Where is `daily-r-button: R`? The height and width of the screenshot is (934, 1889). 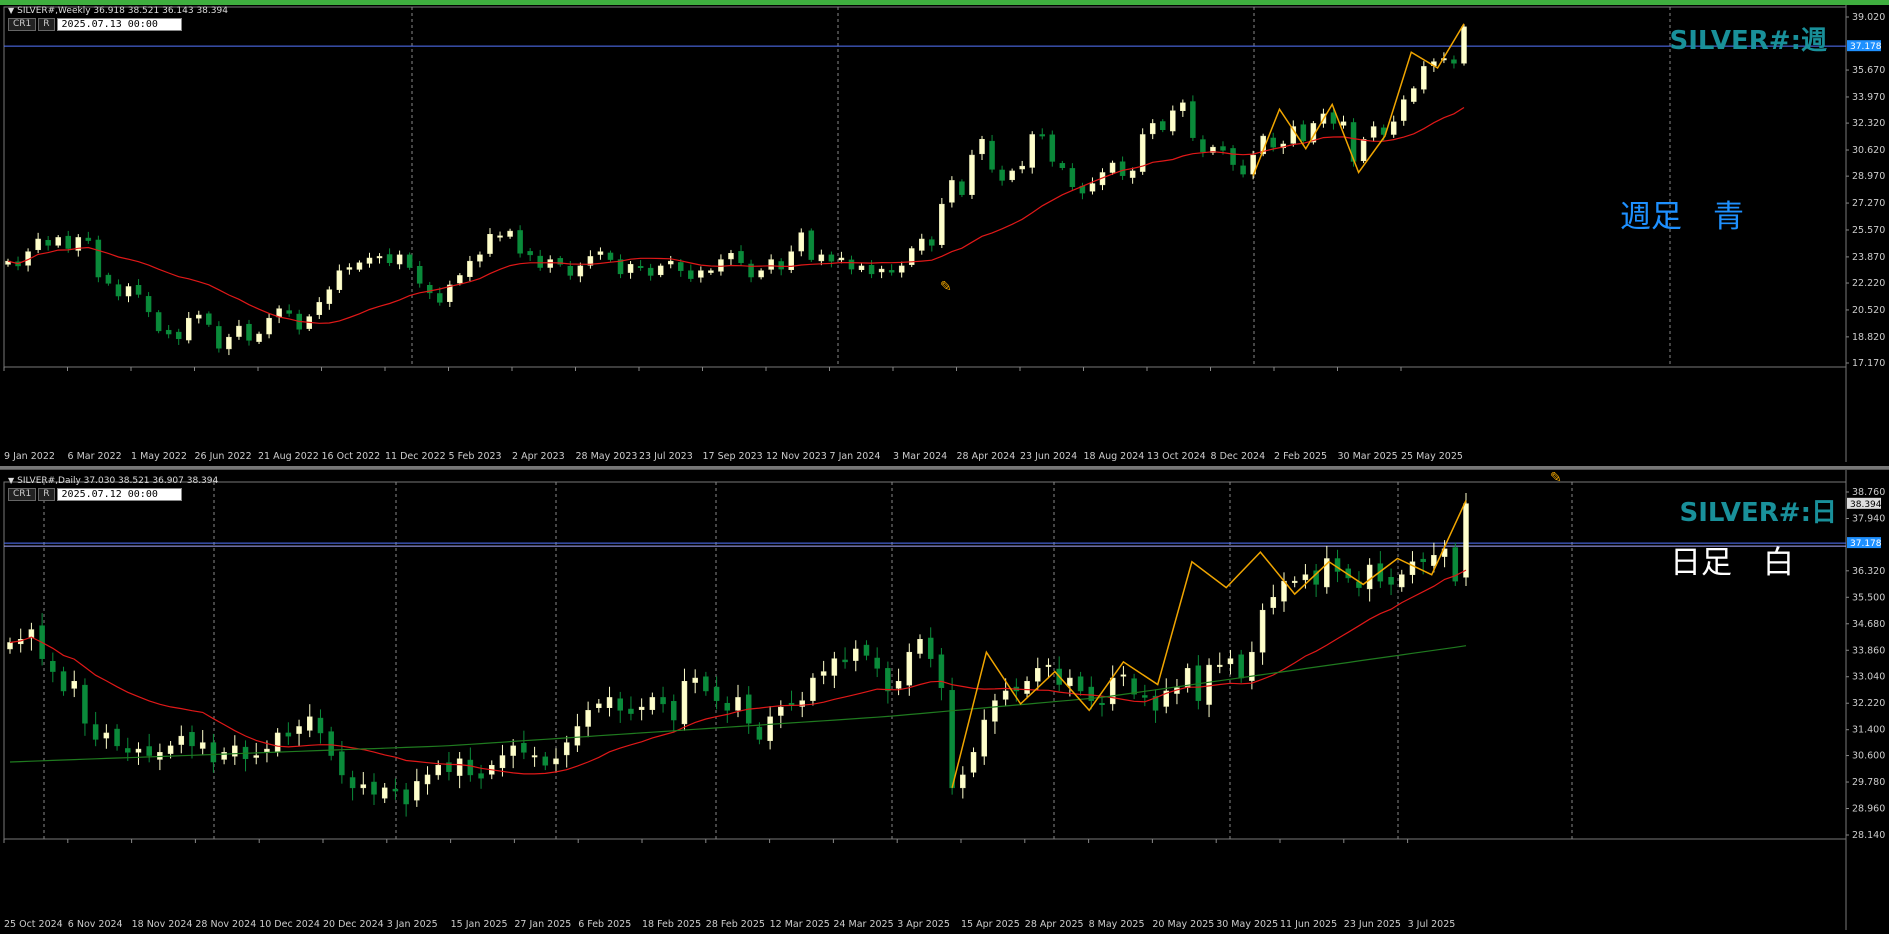 daily-r-button: R is located at coordinates (46, 494).